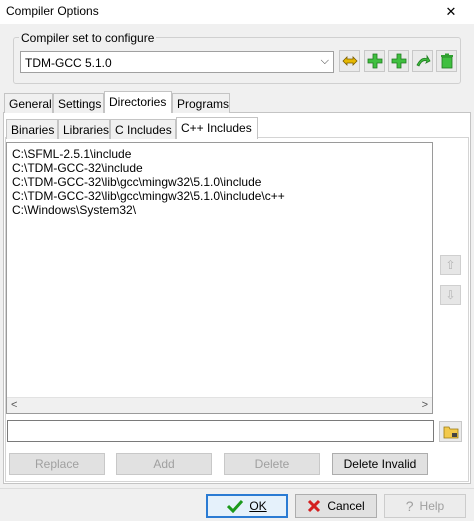 The image size is (474, 521). I want to click on list-item: C:\SFML-2.5.1\include, so click(71, 154).